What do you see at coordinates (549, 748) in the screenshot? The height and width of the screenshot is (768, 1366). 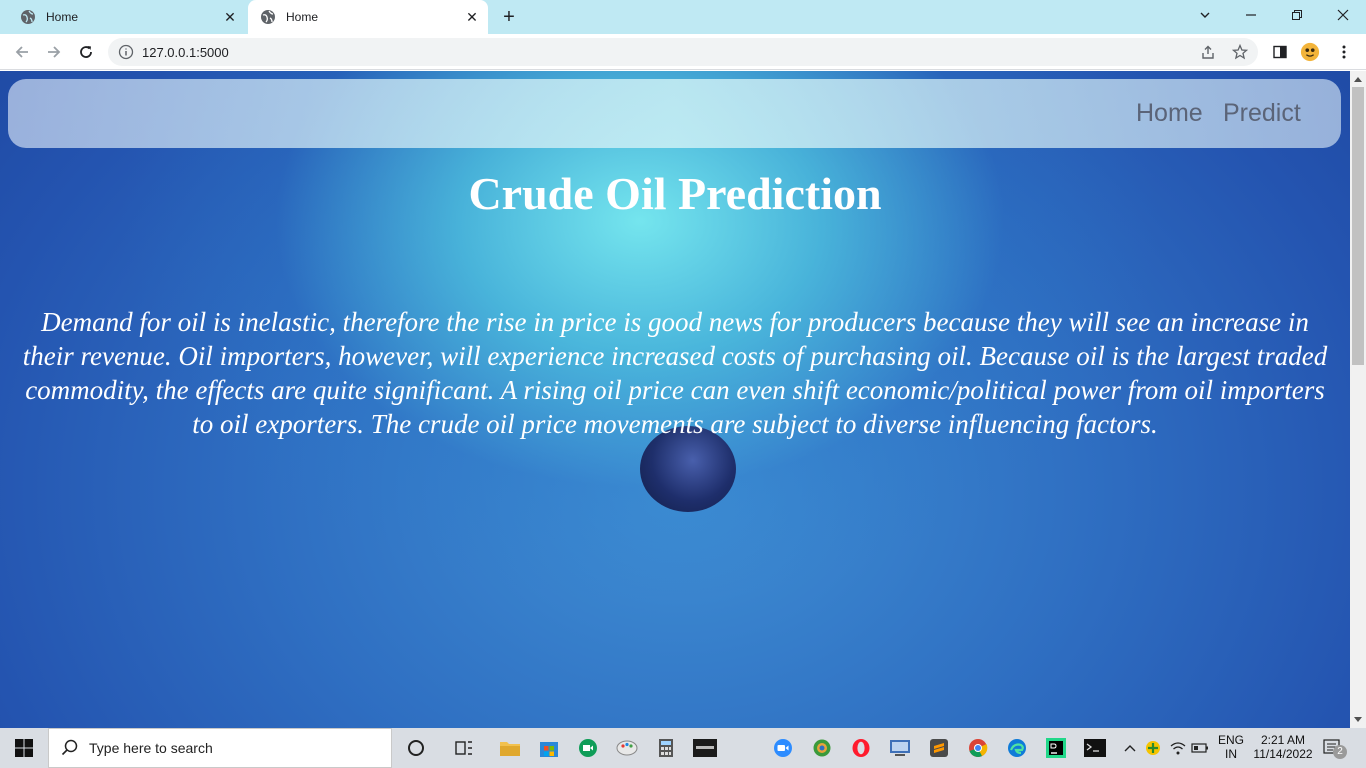 I see `microsoft-store-icon` at bounding box center [549, 748].